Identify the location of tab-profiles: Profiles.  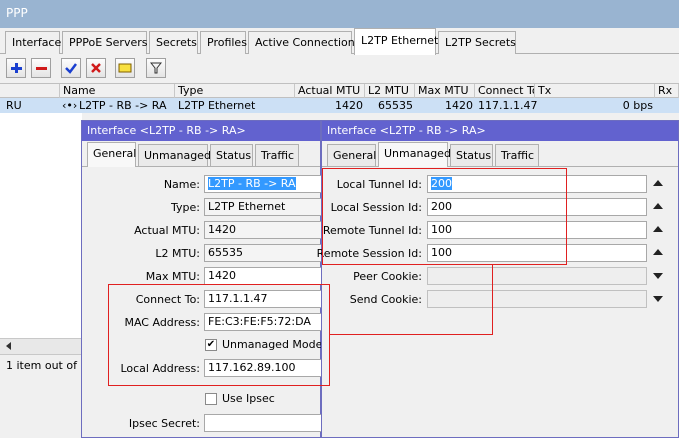
(223, 42).